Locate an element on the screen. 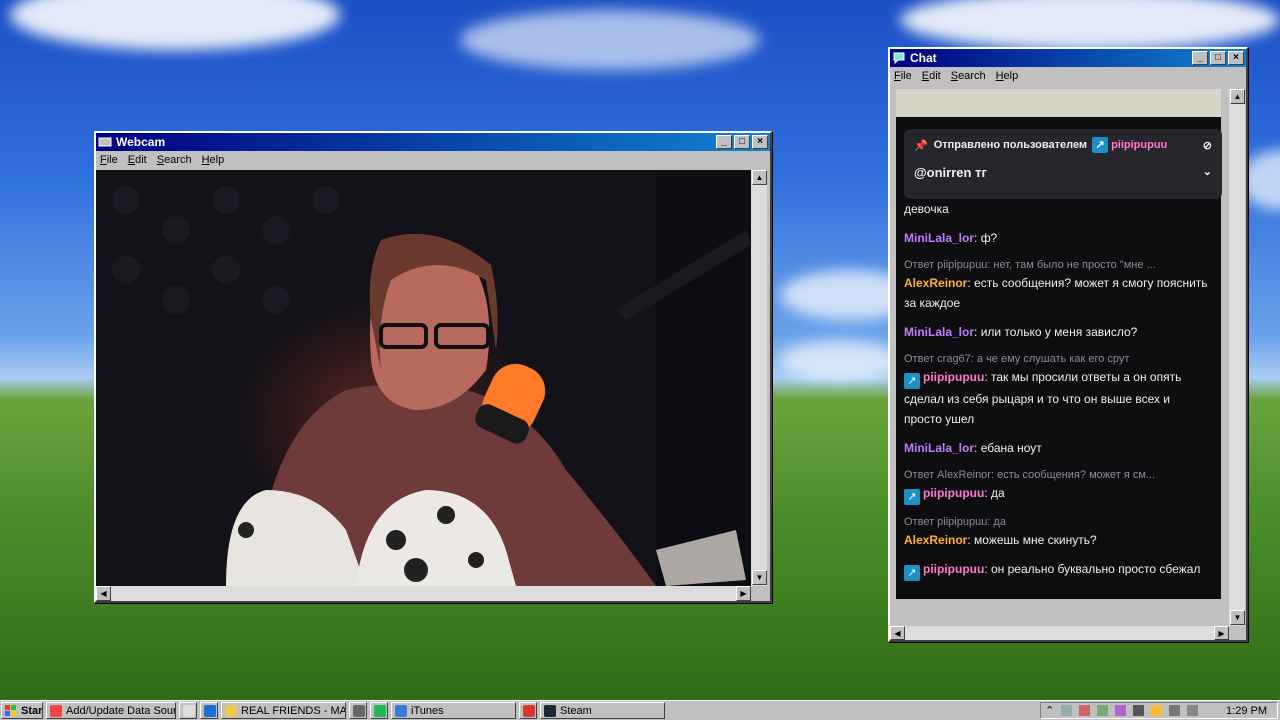 The image size is (1280, 720). notepad-icon is located at coordinates (189, 710).